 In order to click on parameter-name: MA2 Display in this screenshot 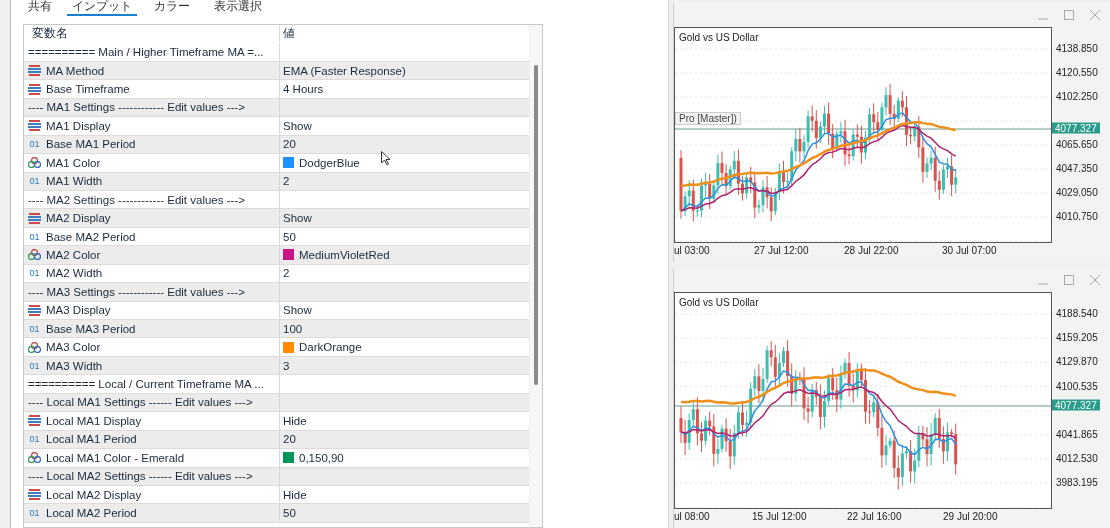, I will do `click(78, 218)`.